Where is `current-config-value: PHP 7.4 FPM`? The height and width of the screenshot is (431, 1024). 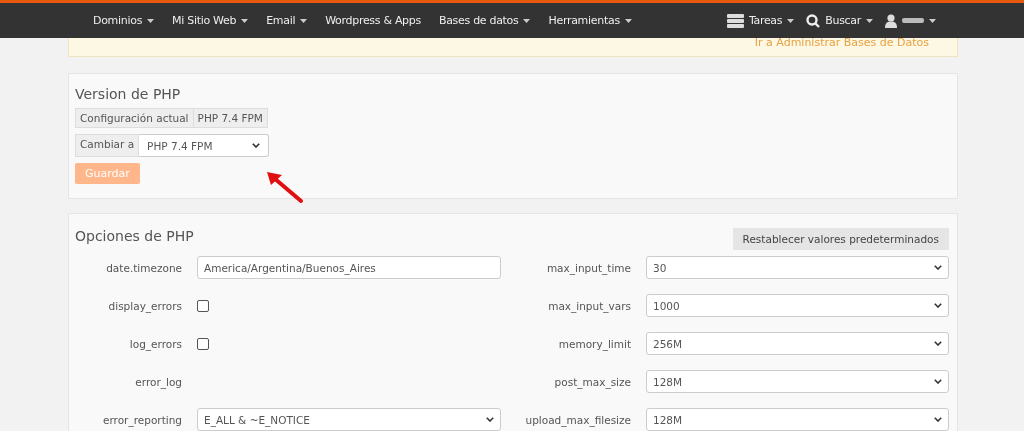 current-config-value: PHP 7.4 FPM is located at coordinates (230, 118).